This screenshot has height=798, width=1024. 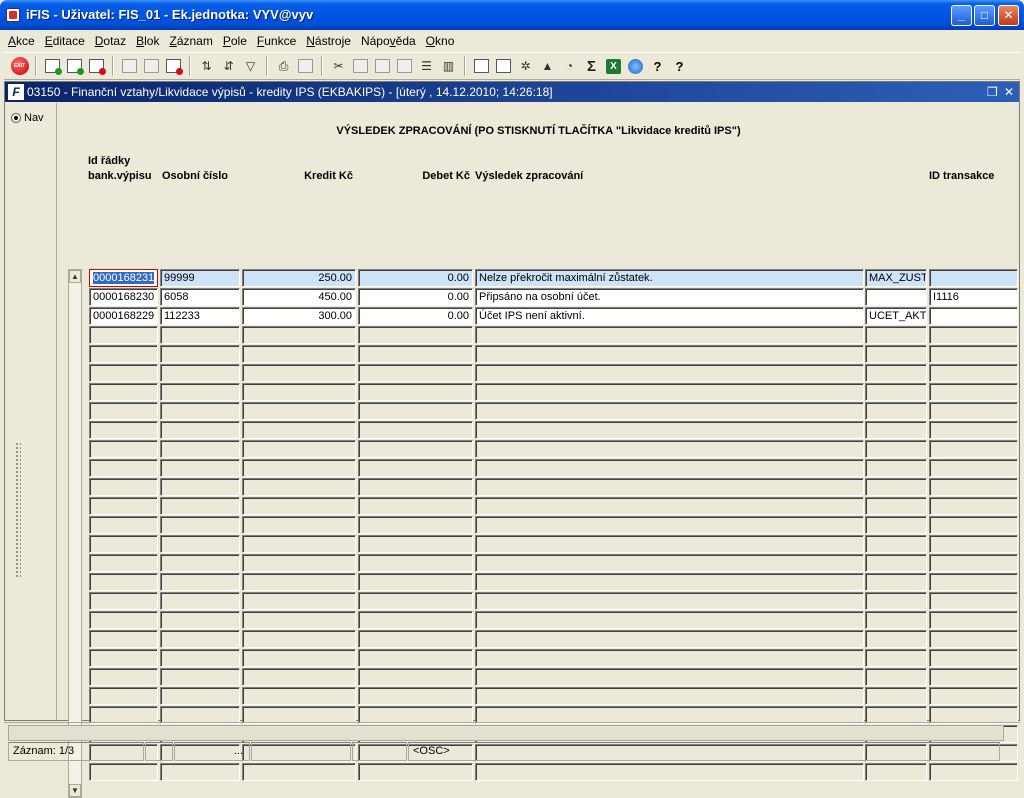 What do you see at coordinates (547, 66) in the screenshot?
I see `triangle-button: ▲` at bounding box center [547, 66].